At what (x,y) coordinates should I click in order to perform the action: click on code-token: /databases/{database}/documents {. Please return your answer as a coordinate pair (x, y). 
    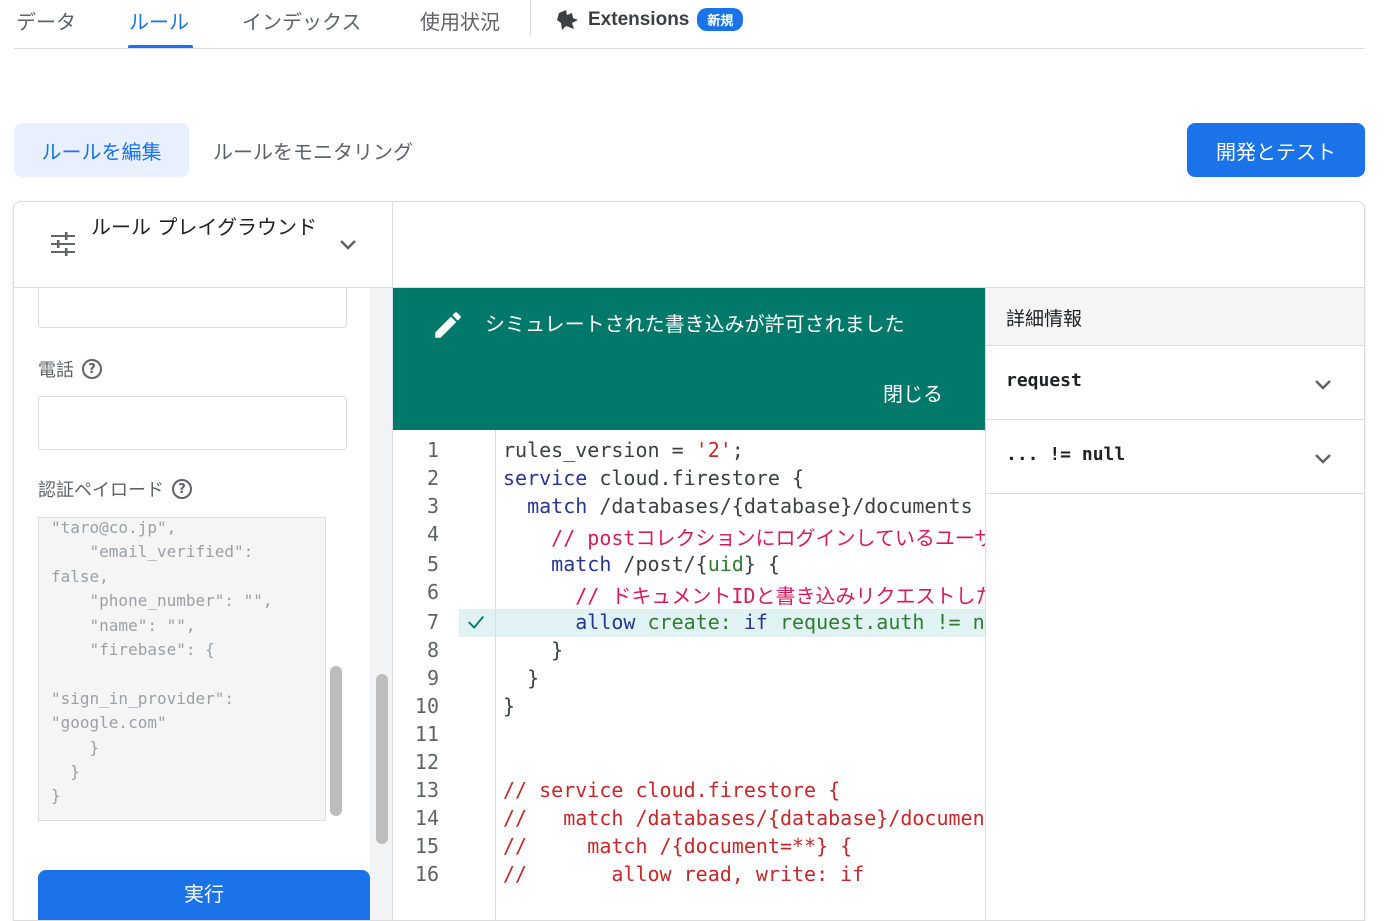
    Looking at the image, I should click on (786, 506).